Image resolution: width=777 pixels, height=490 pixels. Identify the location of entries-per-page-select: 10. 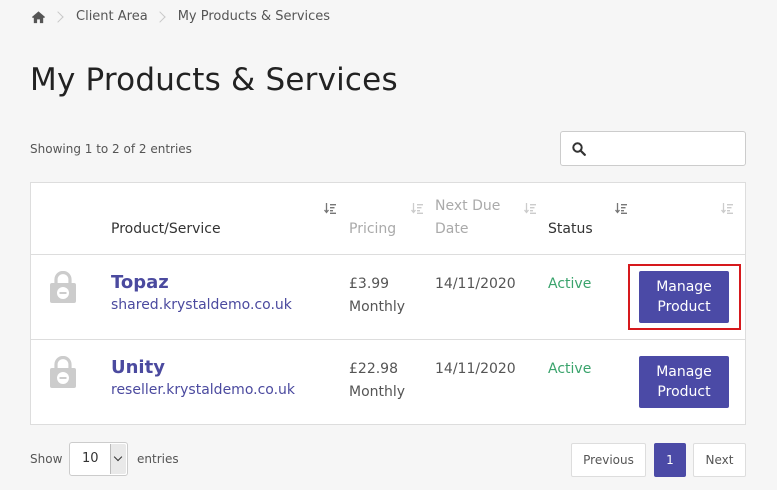
(98, 459).